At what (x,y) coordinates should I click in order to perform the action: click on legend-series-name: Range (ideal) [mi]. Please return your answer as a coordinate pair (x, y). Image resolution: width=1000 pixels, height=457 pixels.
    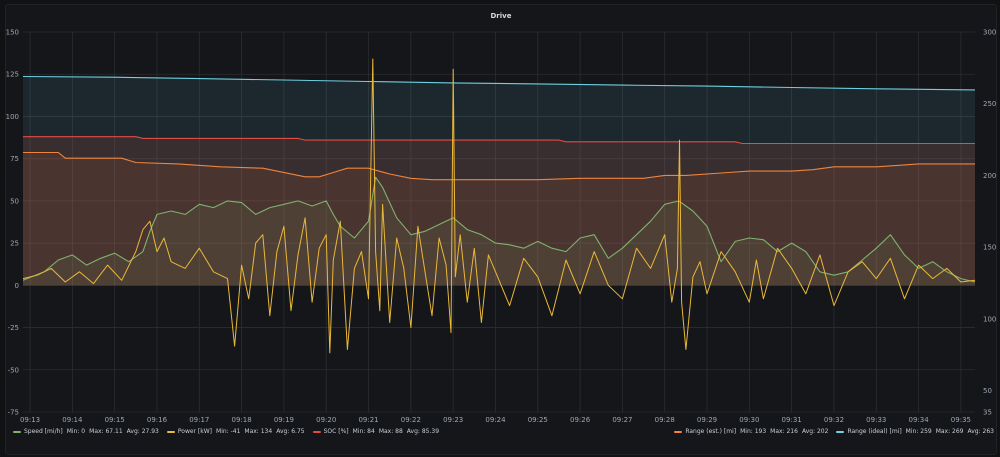
    Looking at the image, I should click on (874, 431).